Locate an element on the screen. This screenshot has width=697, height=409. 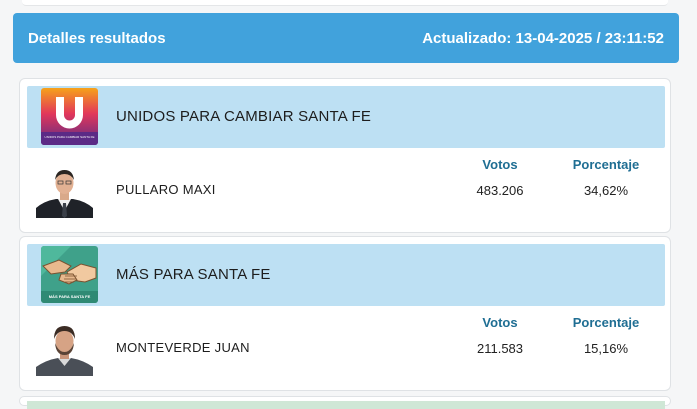
last-updated: Actualizado: 13-04-2025 / 23:11:52 is located at coordinates (543, 38).